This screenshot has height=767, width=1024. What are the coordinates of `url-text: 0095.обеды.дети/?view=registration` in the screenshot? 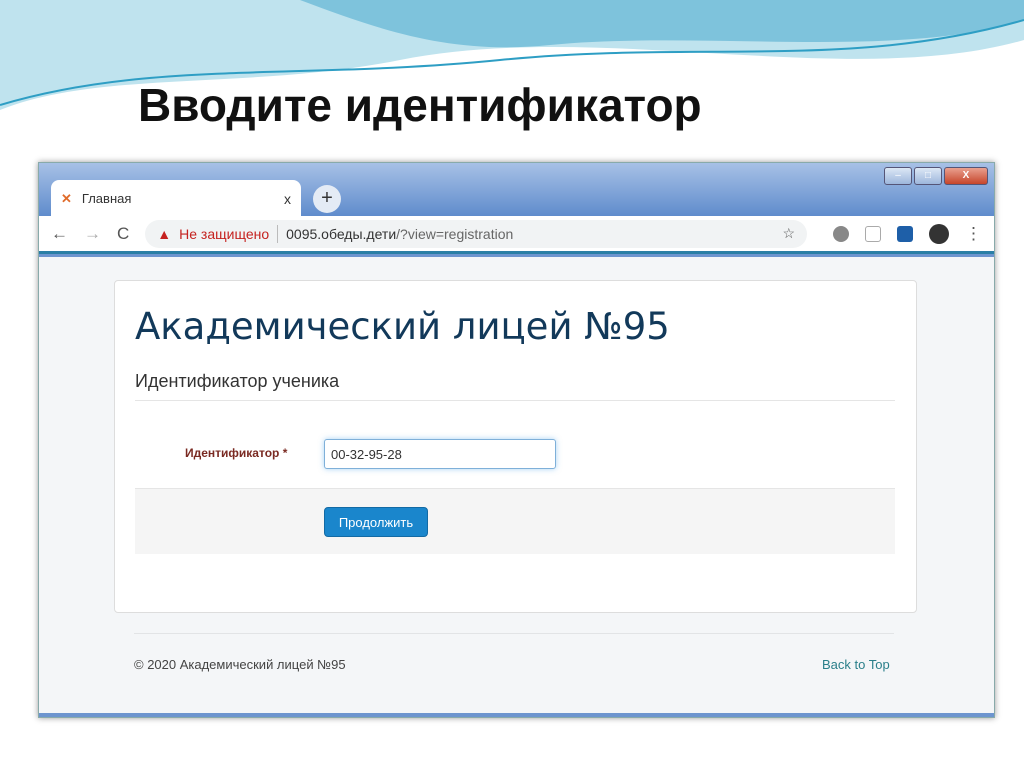 It's located at (399, 234).